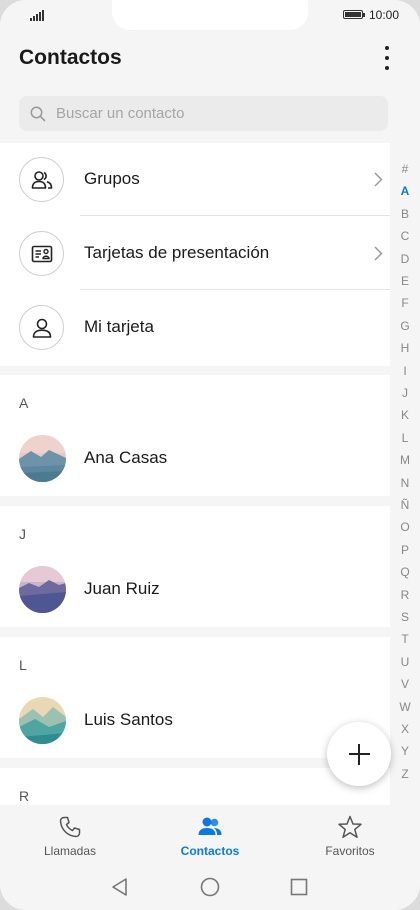 The width and height of the screenshot is (420, 910). I want to click on index-letter: V, so click(405, 684).